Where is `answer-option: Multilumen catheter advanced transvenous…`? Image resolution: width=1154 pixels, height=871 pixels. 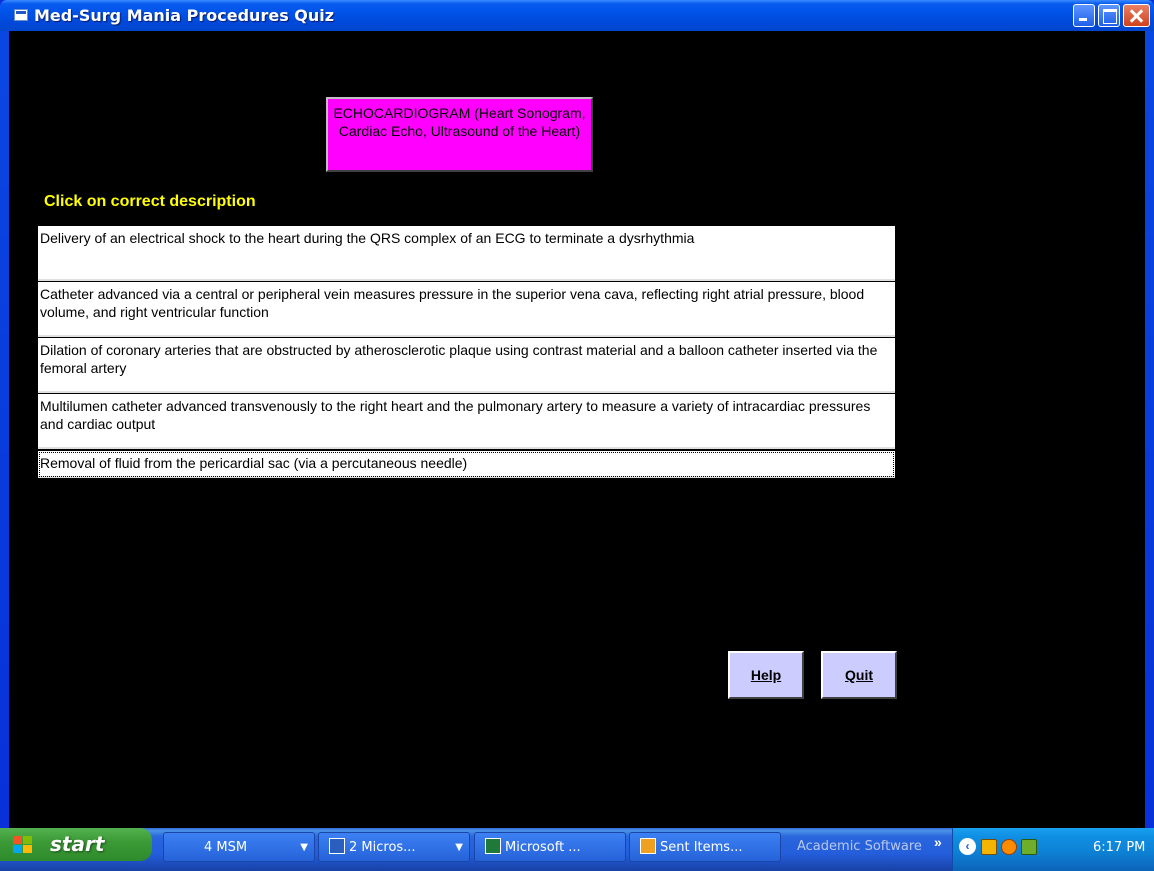 answer-option: Multilumen catheter advanced transvenous… is located at coordinates (466, 421).